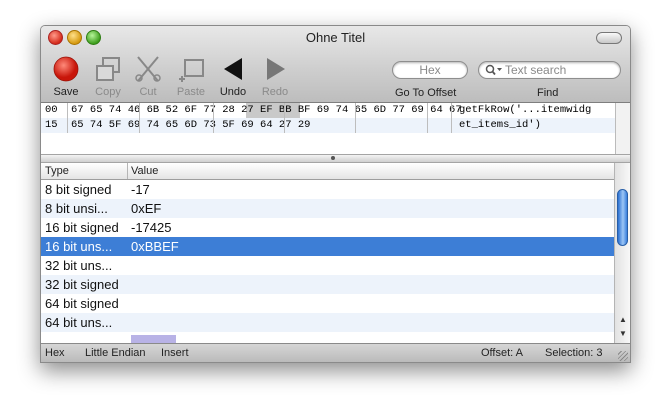 The height and width of the screenshot is (416, 669). What do you see at coordinates (51, 125) in the screenshot?
I see `hex-row-offset: 15` at bounding box center [51, 125].